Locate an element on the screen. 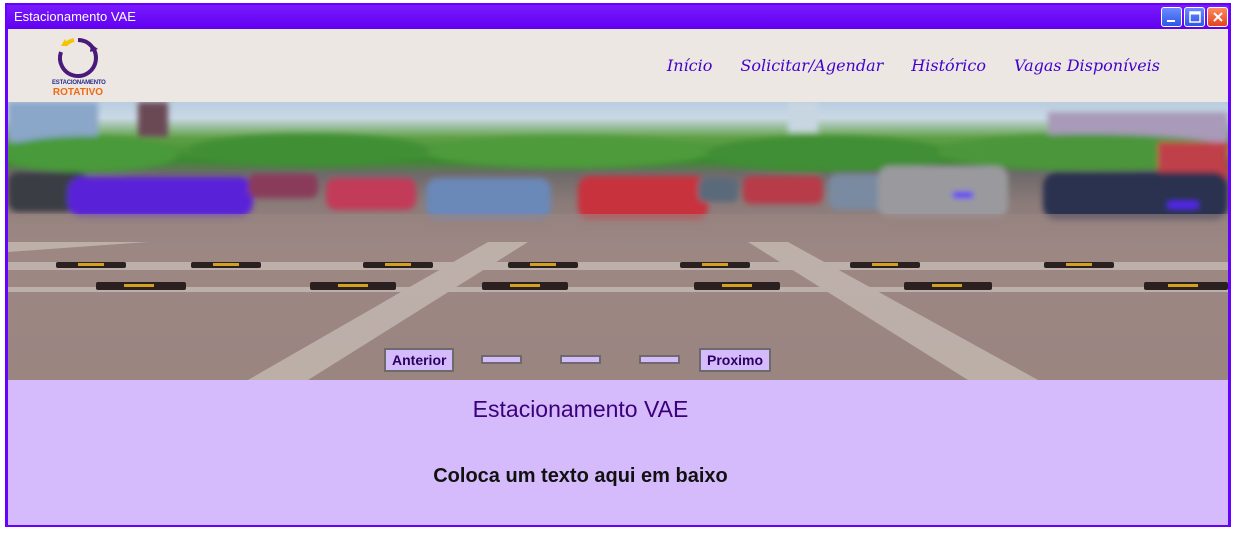  window-controls is located at coordinates (1194, 17).